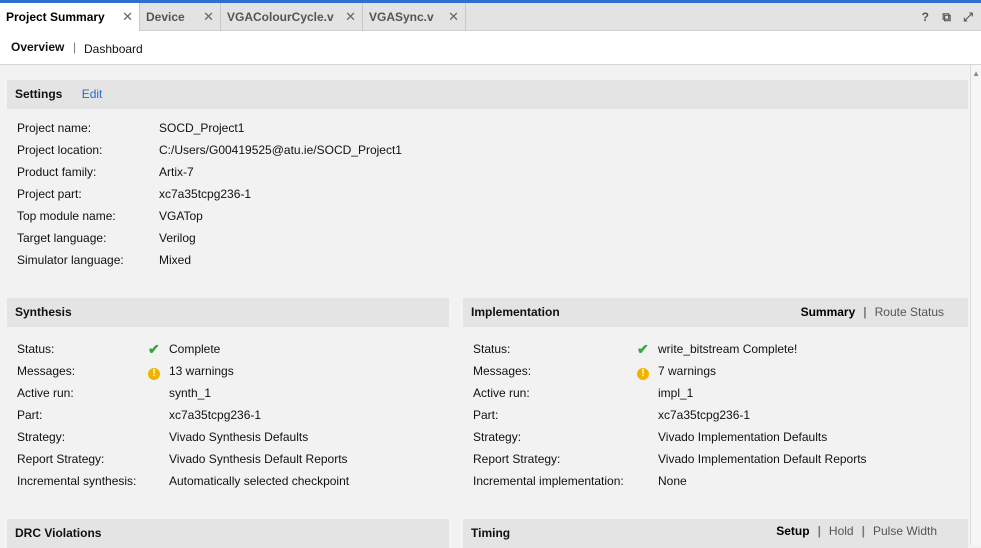  Describe the element at coordinates (175, 260) in the screenshot. I see `field-value-link: Mixed` at that location.